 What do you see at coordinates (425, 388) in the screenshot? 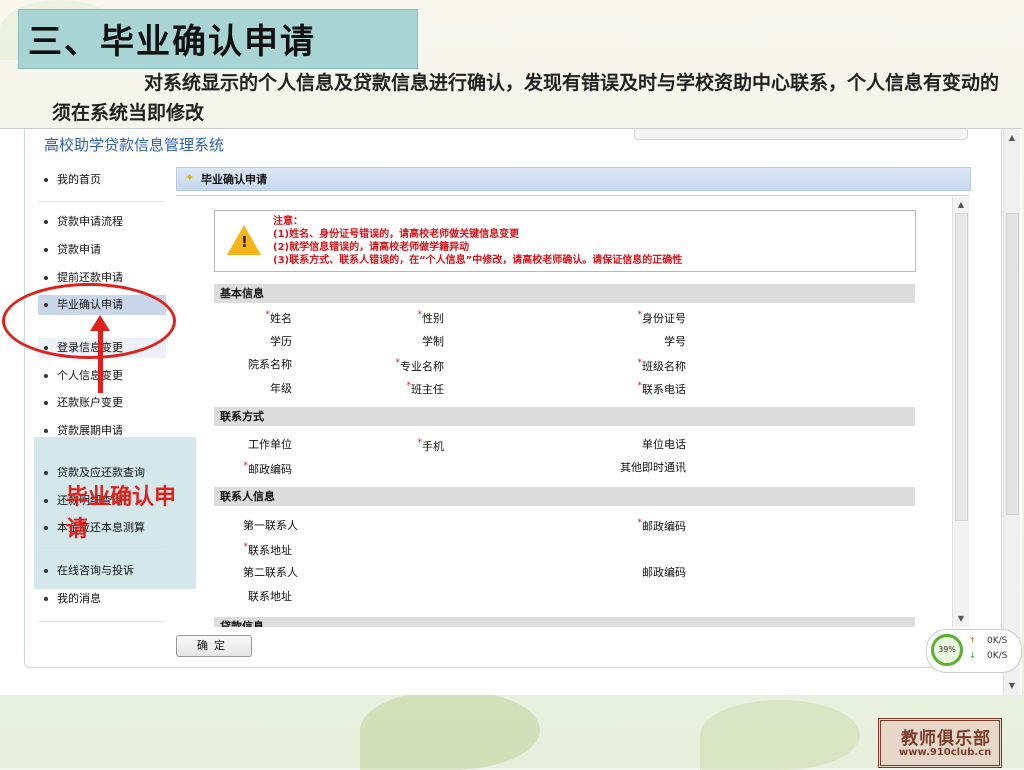
I see `field-head-teacher: *班主任` at bounding box center [425, 388].